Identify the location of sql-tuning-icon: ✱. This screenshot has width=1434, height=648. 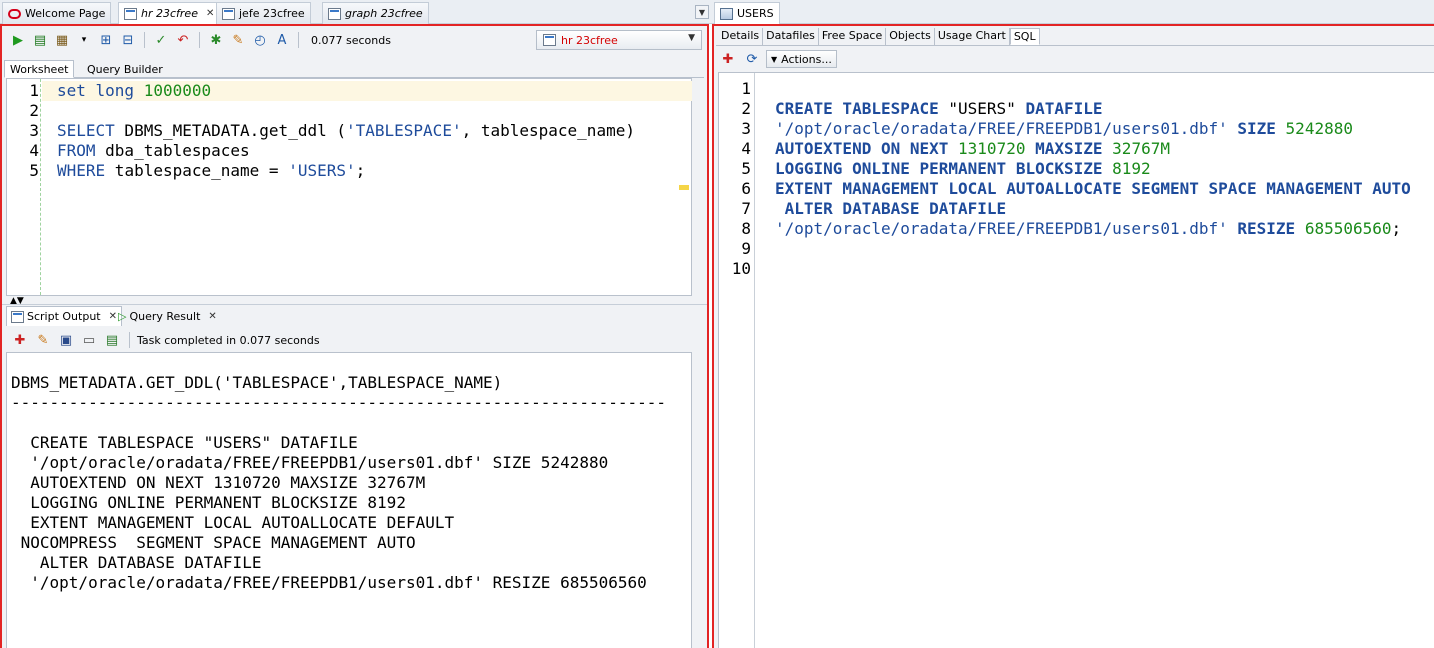
(216, 40).